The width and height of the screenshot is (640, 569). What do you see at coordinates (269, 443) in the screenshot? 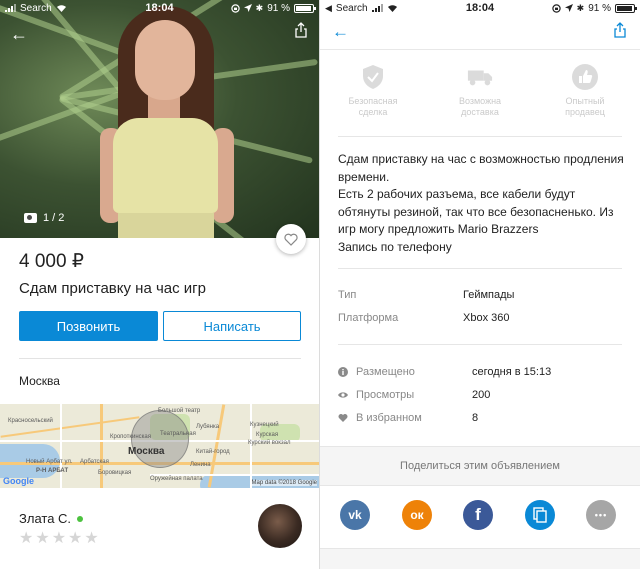
I see `map-label: Курский вокзал` at bounding box center [269, 443].